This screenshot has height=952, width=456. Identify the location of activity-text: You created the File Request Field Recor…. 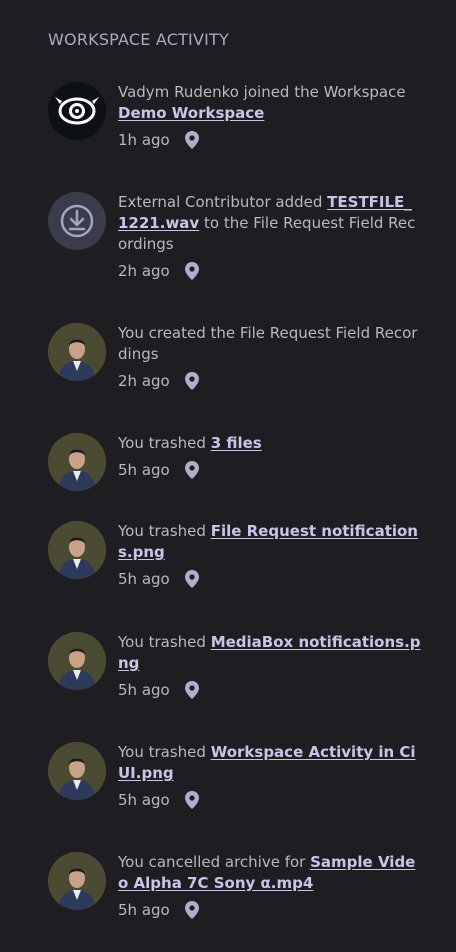
(268, 343).